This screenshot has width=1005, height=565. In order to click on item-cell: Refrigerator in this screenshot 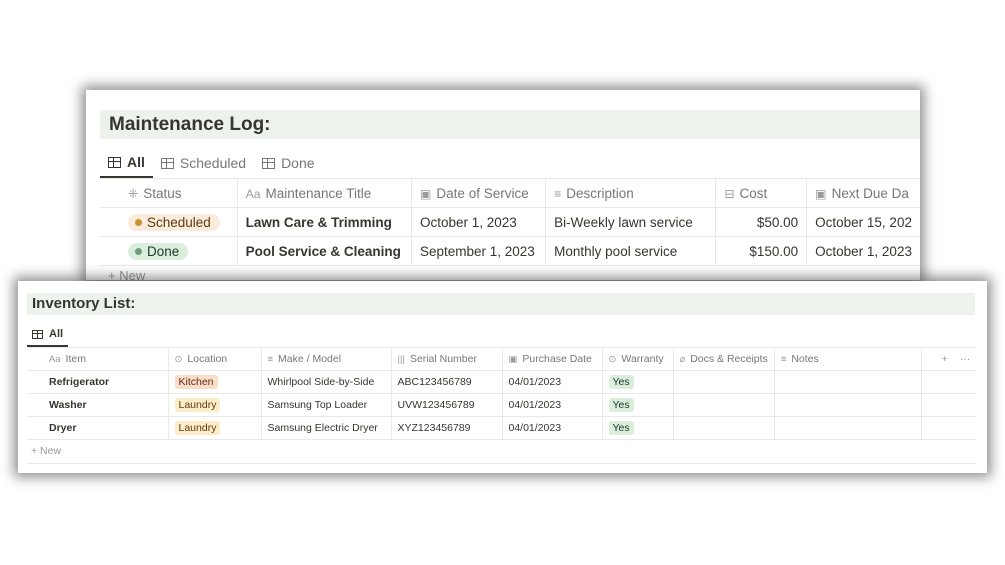, I will do `click(98, 382)`.